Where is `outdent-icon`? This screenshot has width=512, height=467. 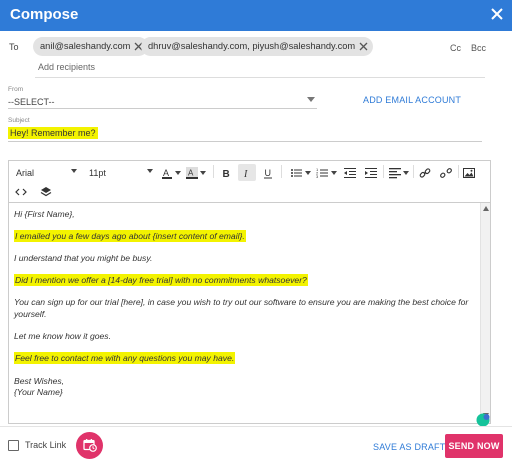
outdent-icon is located at coordinates (350, 173).